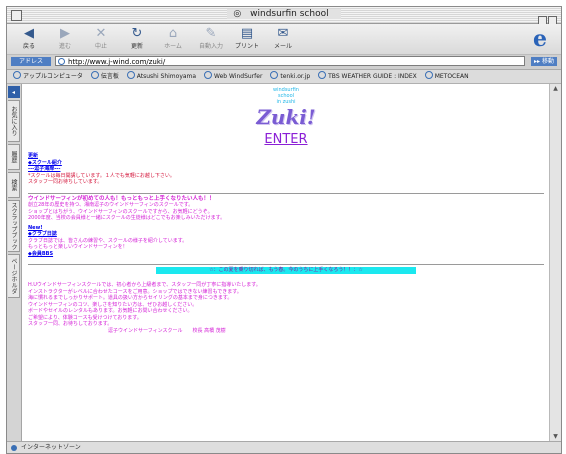 This screenshot has width=566, height=454. Describe the element at coordinates (247, 33) in the screenshot. I see `print-icon: ▤` at that location.